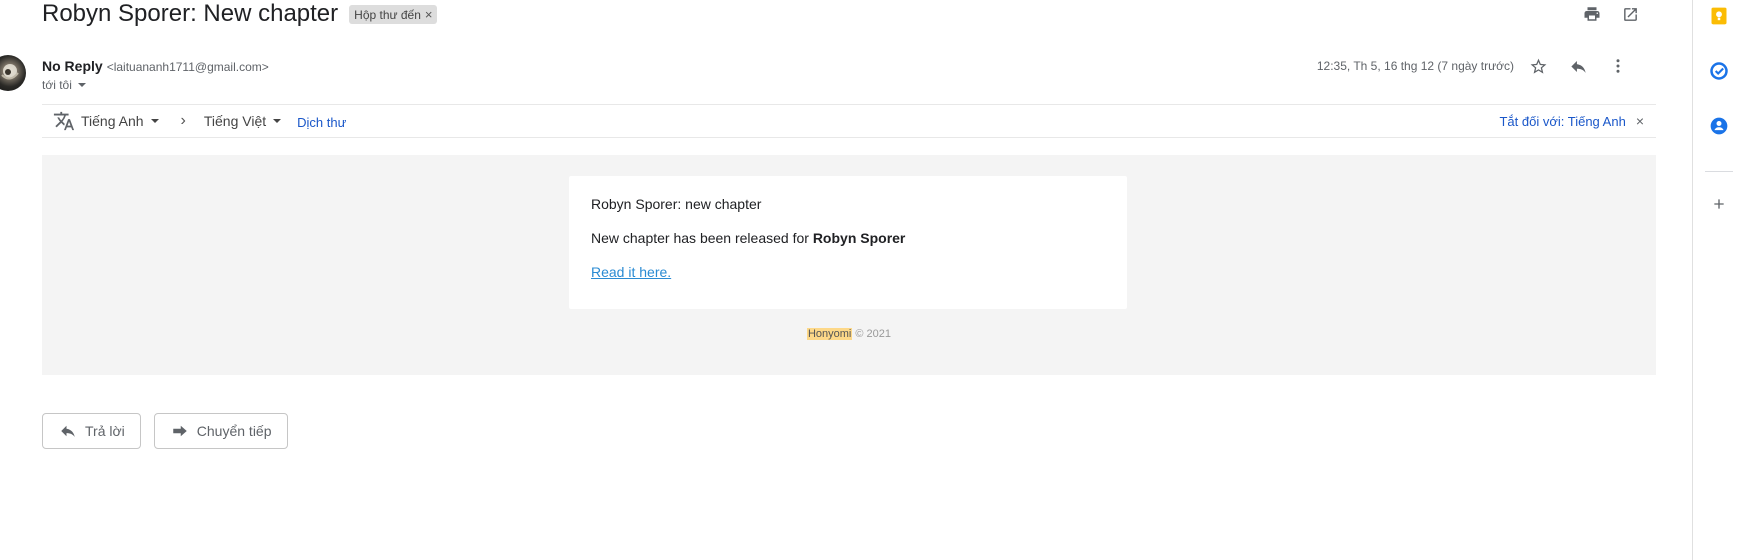 This screenshot has width=1747, height=560. What do you see at coordinates (702, 238) in the screenshot?
I see `body-message-text: New chapter has been released for` at bounding box center [702, 238].